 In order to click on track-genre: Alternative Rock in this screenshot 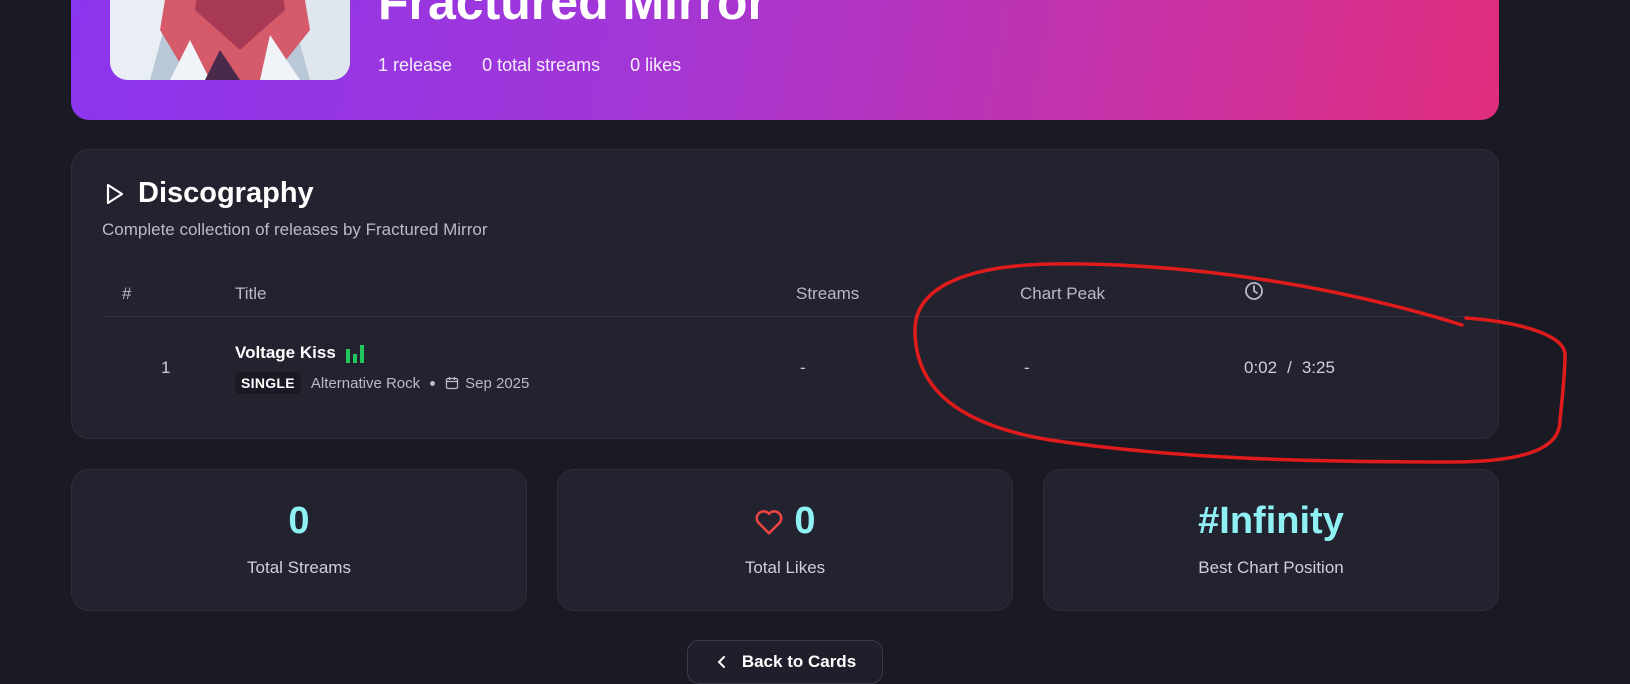, I will do `click(365, 383)`.